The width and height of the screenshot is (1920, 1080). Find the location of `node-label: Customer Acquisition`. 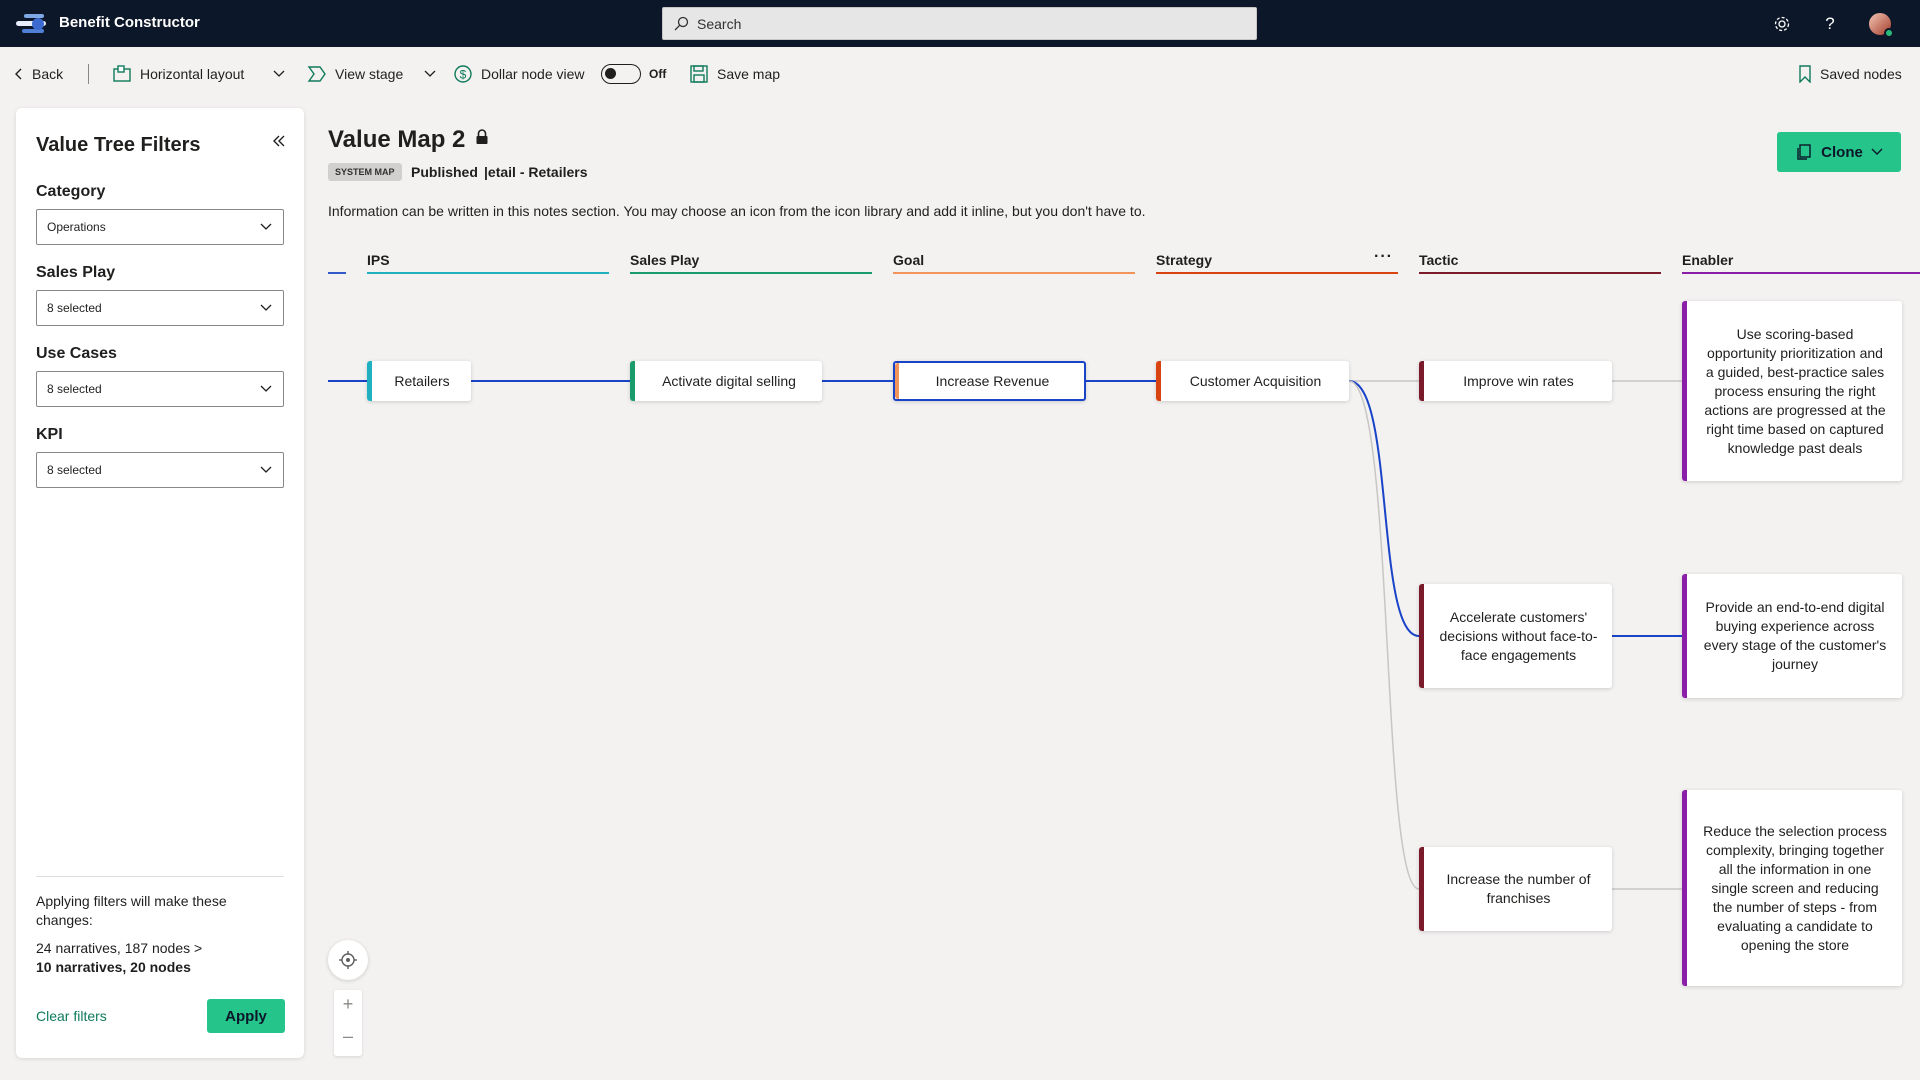

node-label: Customer Acquisition is located at coordinates (1255, 380).